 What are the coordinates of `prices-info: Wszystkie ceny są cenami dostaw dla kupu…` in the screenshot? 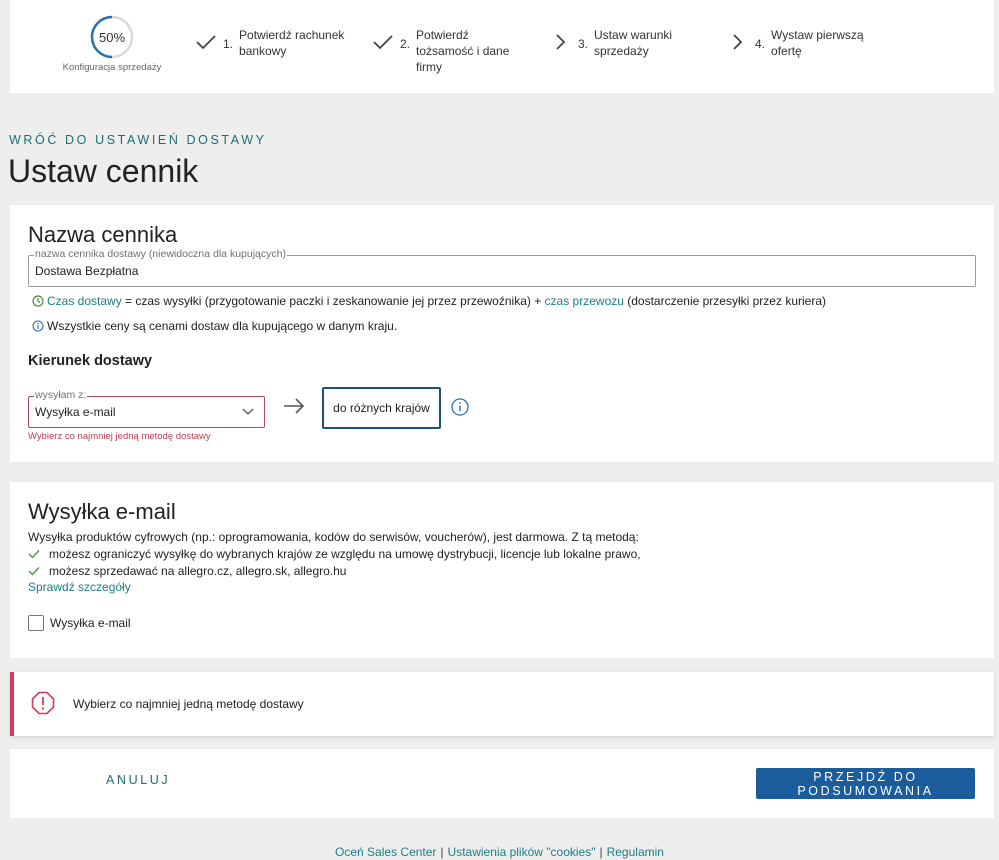 It's located at (214, 326).